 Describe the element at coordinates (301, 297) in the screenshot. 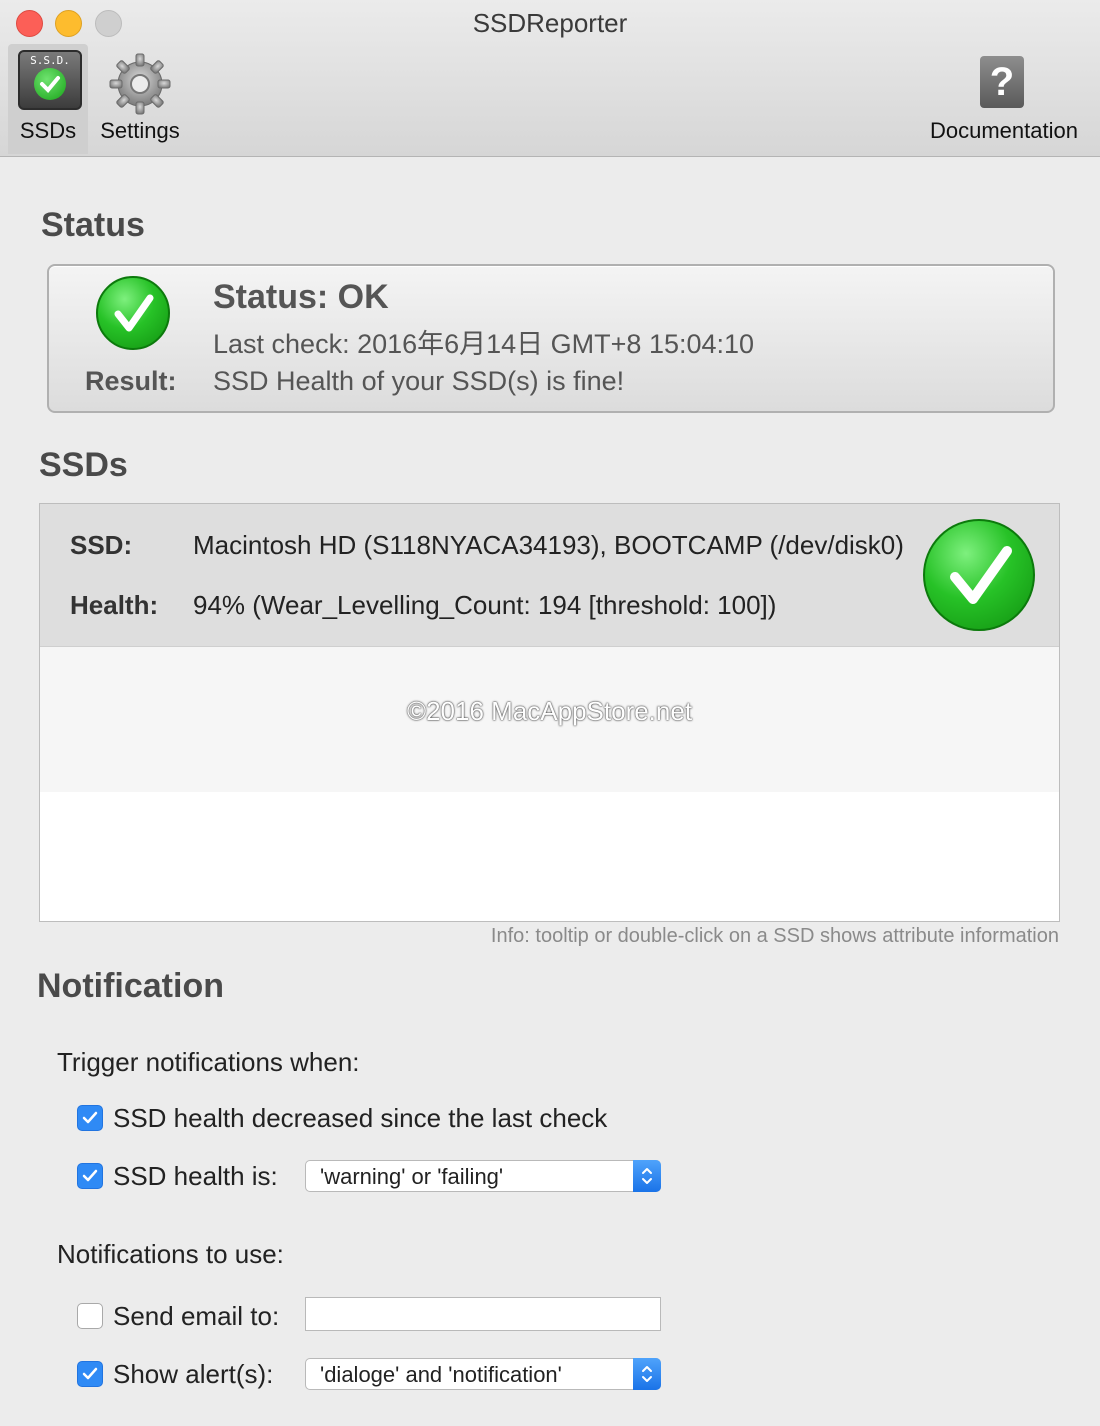

I see `status-title: Status: OK` at that location.